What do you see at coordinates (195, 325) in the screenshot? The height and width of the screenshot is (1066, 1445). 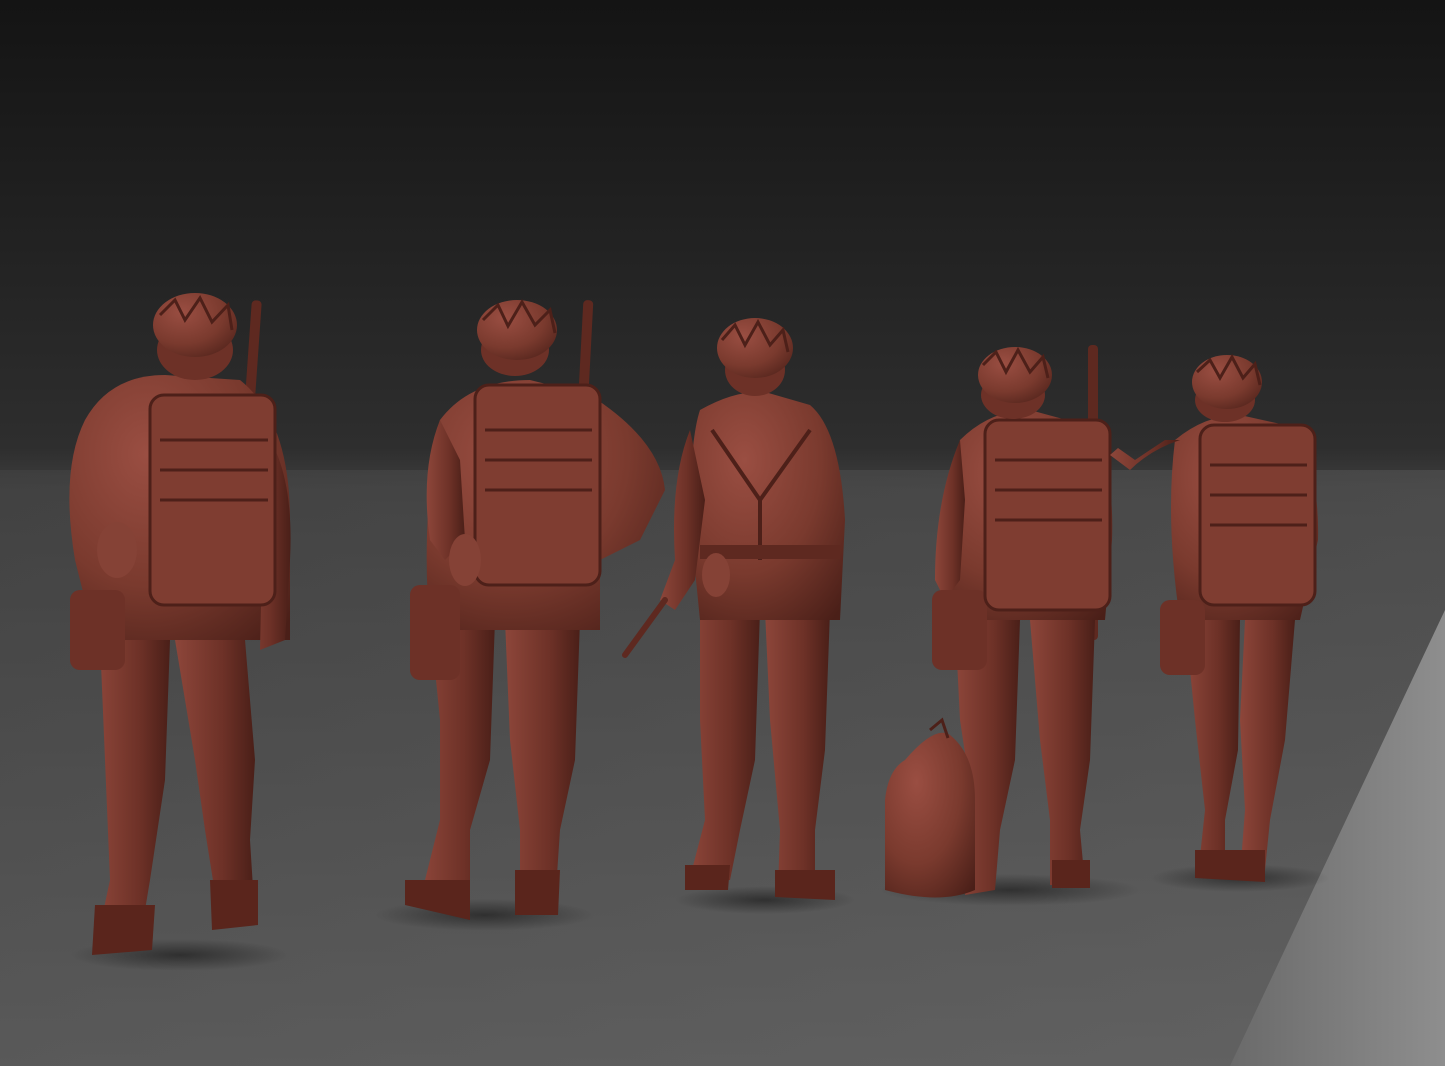 I see `helmet` at bounding box center [195, 325].